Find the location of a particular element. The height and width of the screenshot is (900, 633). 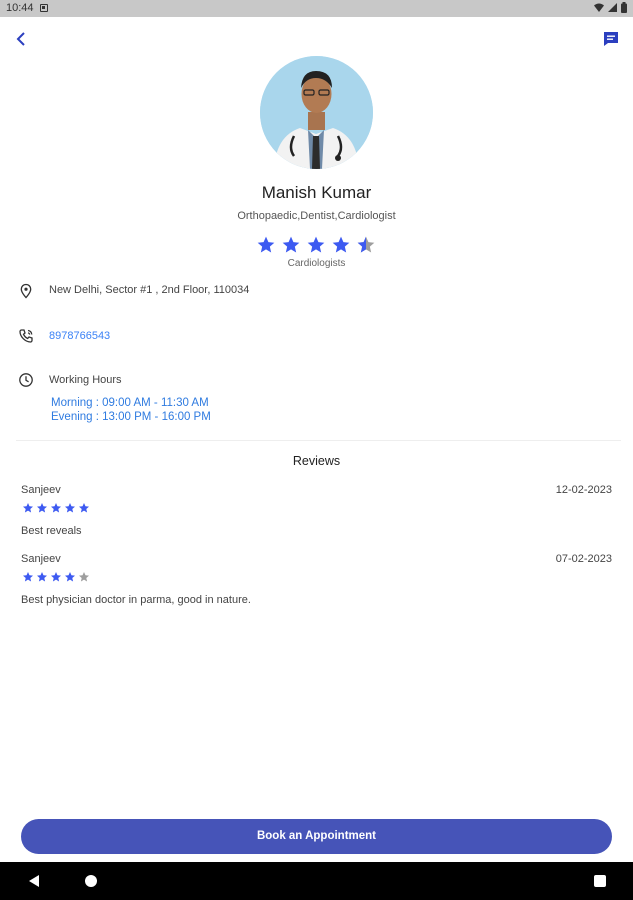

wifi-icon is located at coordinates (599, 7).